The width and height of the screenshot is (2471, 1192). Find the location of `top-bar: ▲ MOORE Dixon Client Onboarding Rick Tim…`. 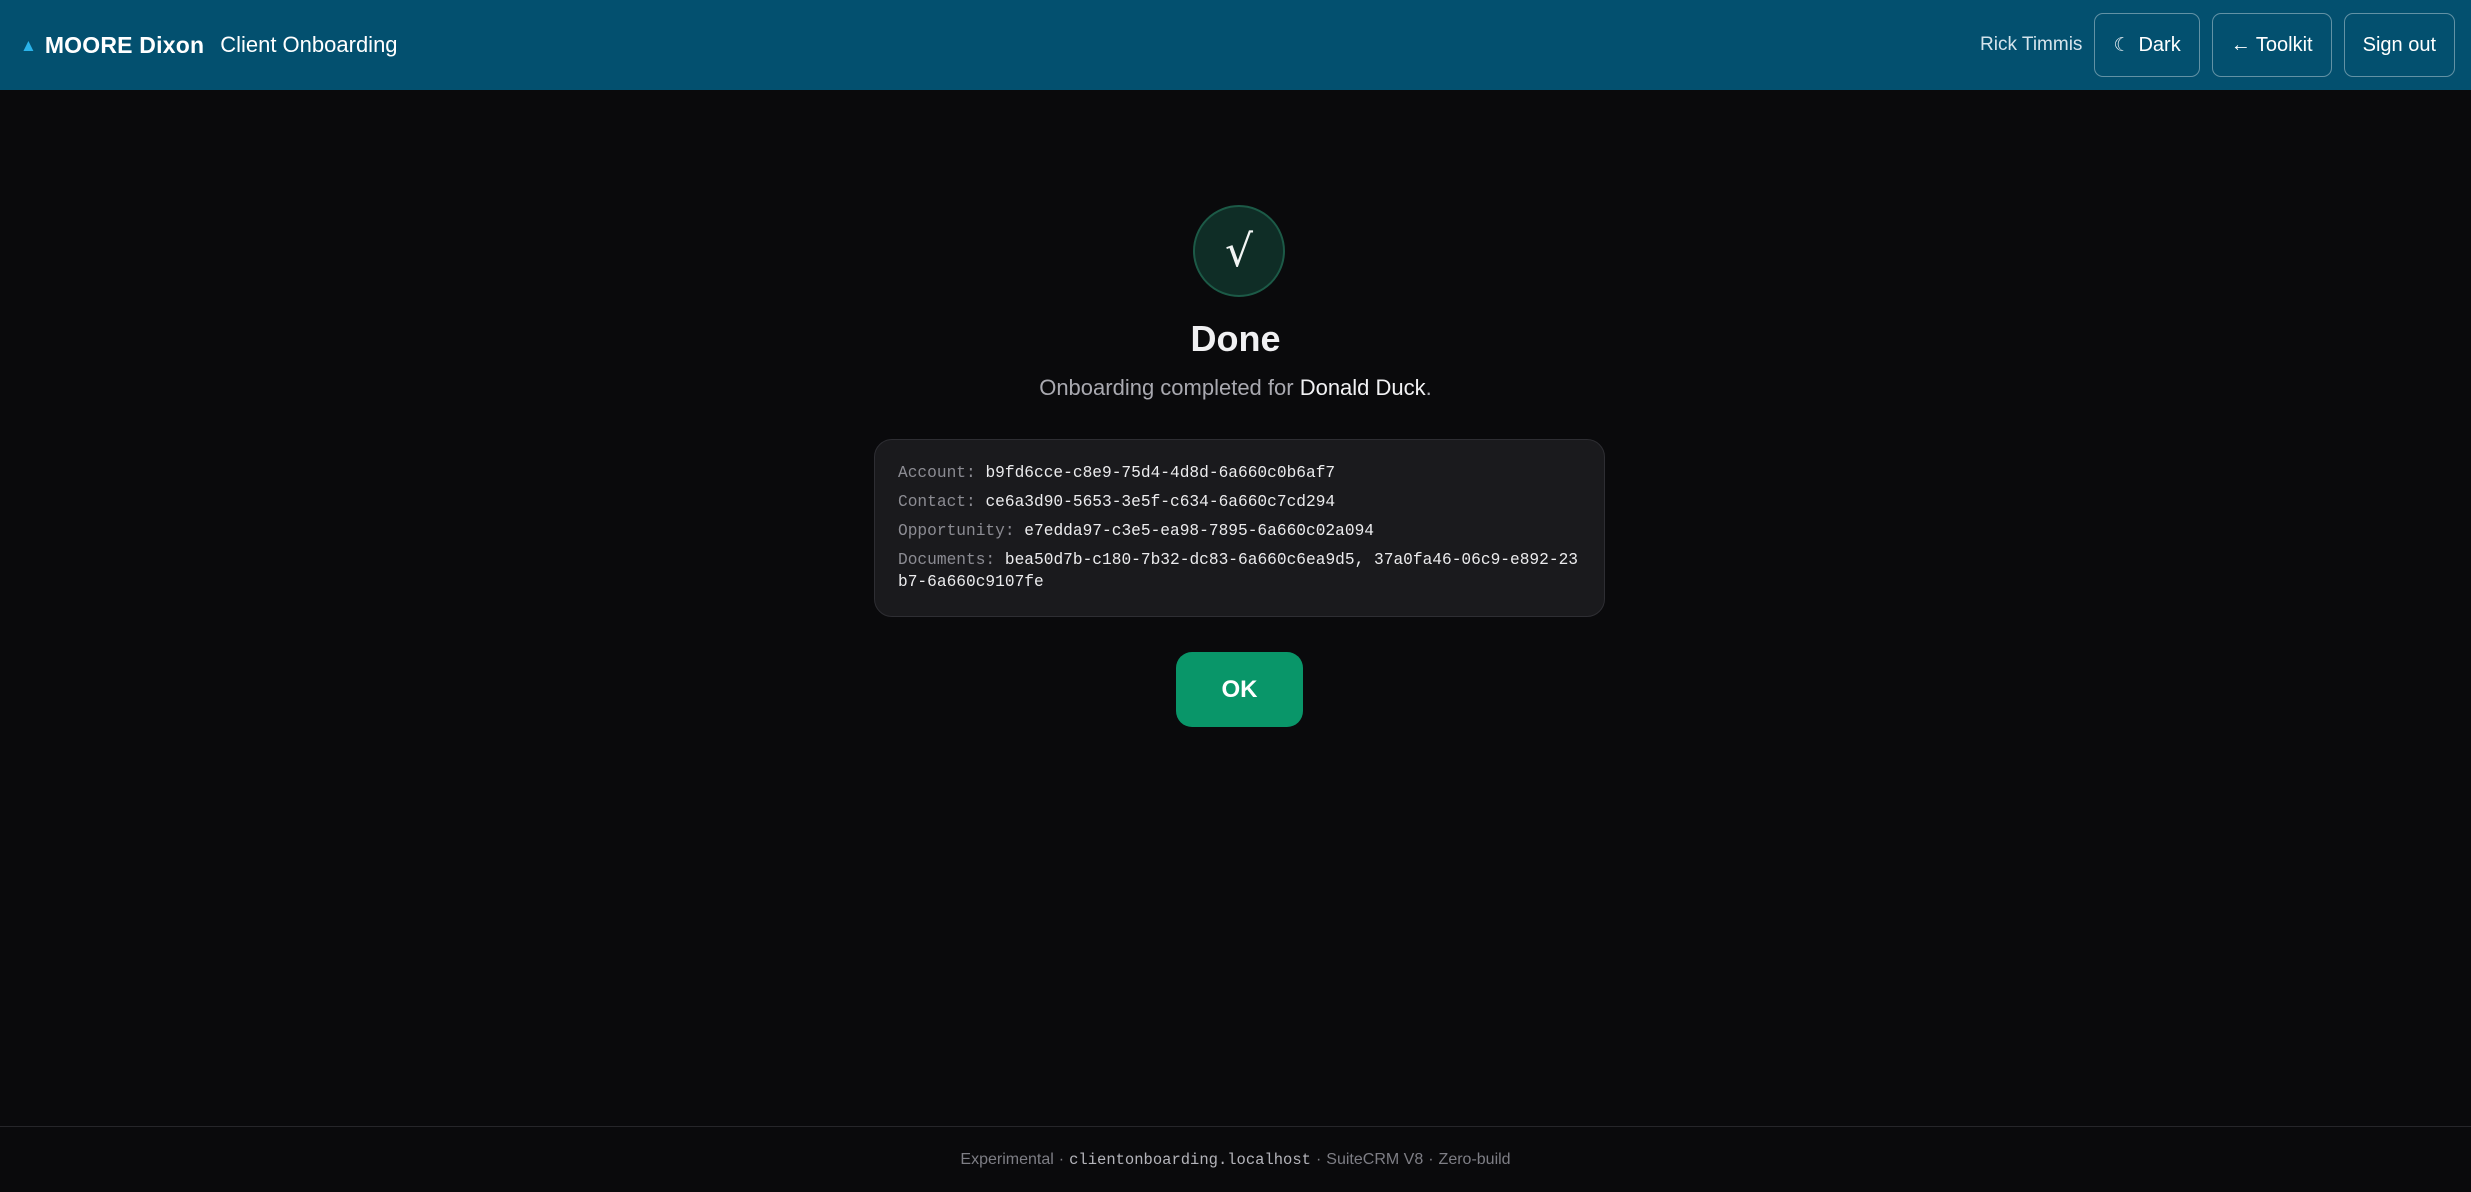

top-bar: ▲ MOORE Dixon Client Onboarding Rick Tim… is located at coordinates (1235, 45).